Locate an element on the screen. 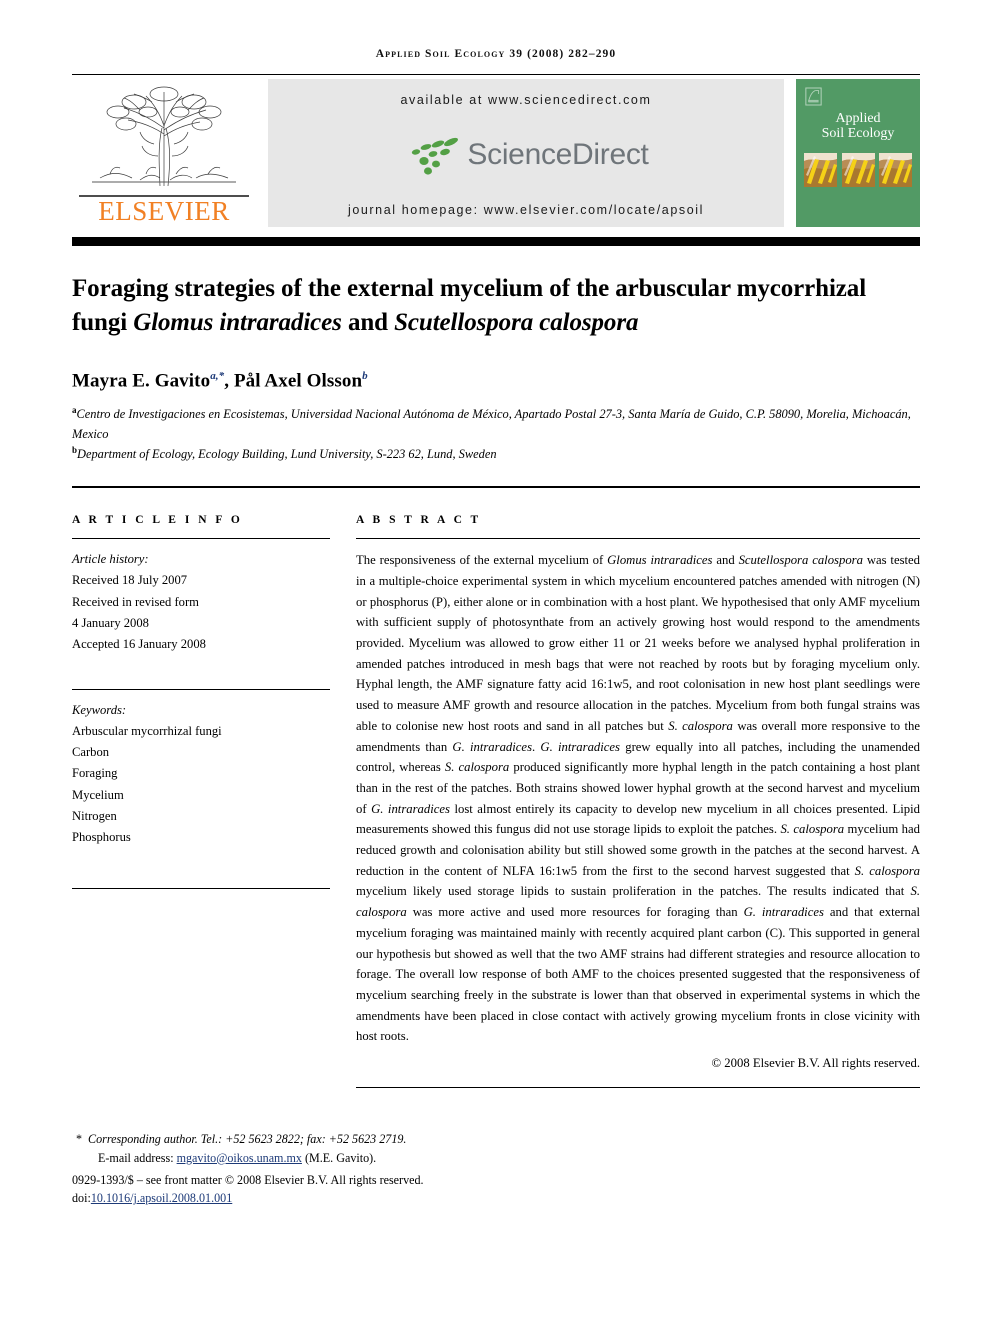  column-gap is located at coordinates (343, 801).